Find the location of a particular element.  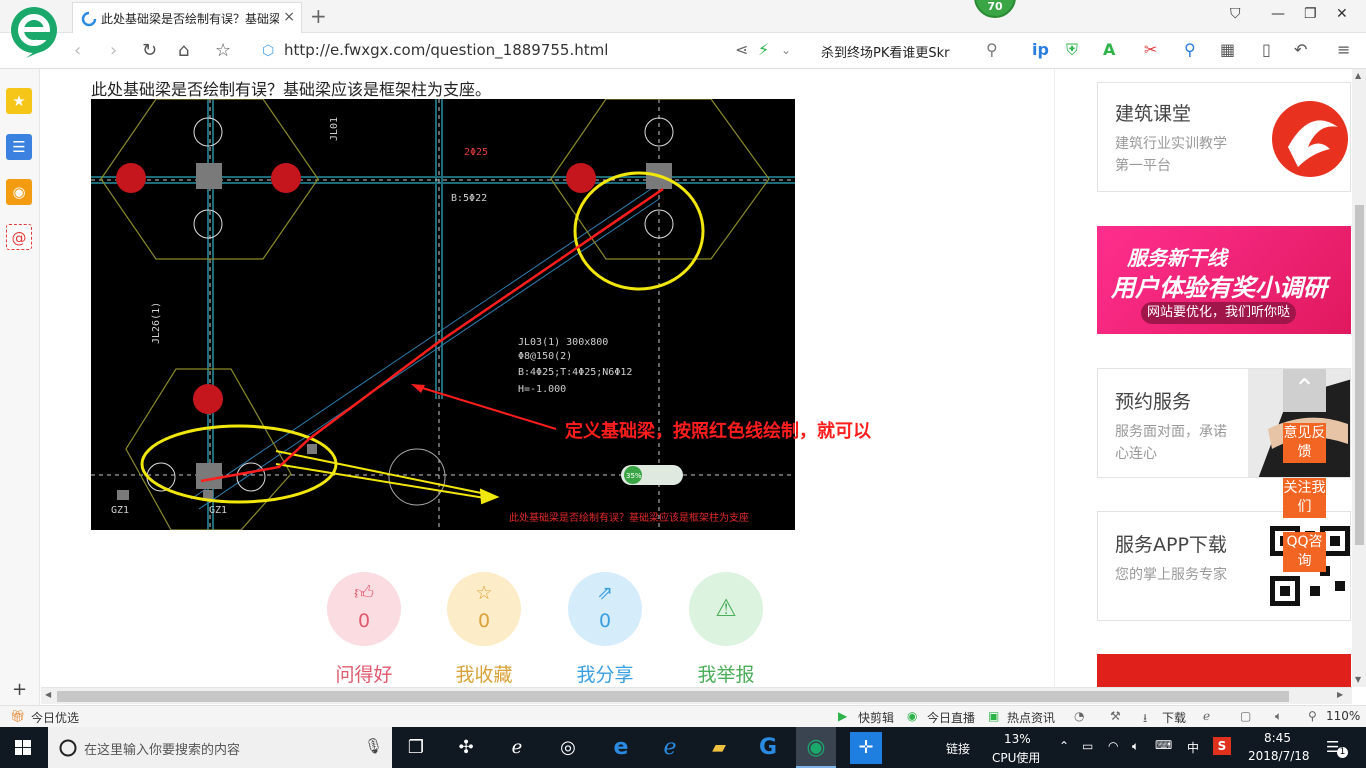

cad-label-beam: JL03(1) 300x800 is located at coordinates (563, 342).